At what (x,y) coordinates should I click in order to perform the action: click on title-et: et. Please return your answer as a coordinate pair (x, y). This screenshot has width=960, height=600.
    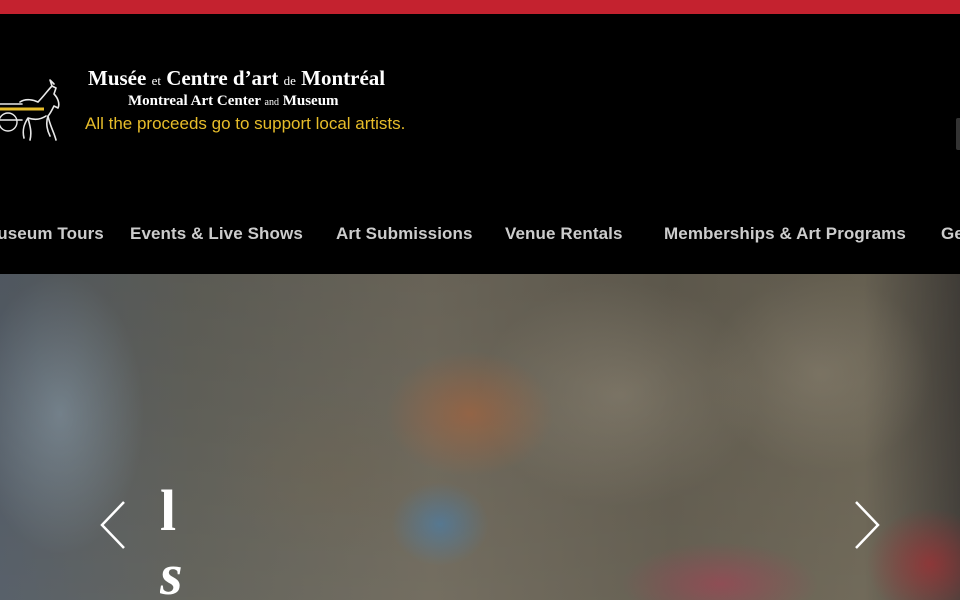
    Looking at the image, I should click on (156, 80).